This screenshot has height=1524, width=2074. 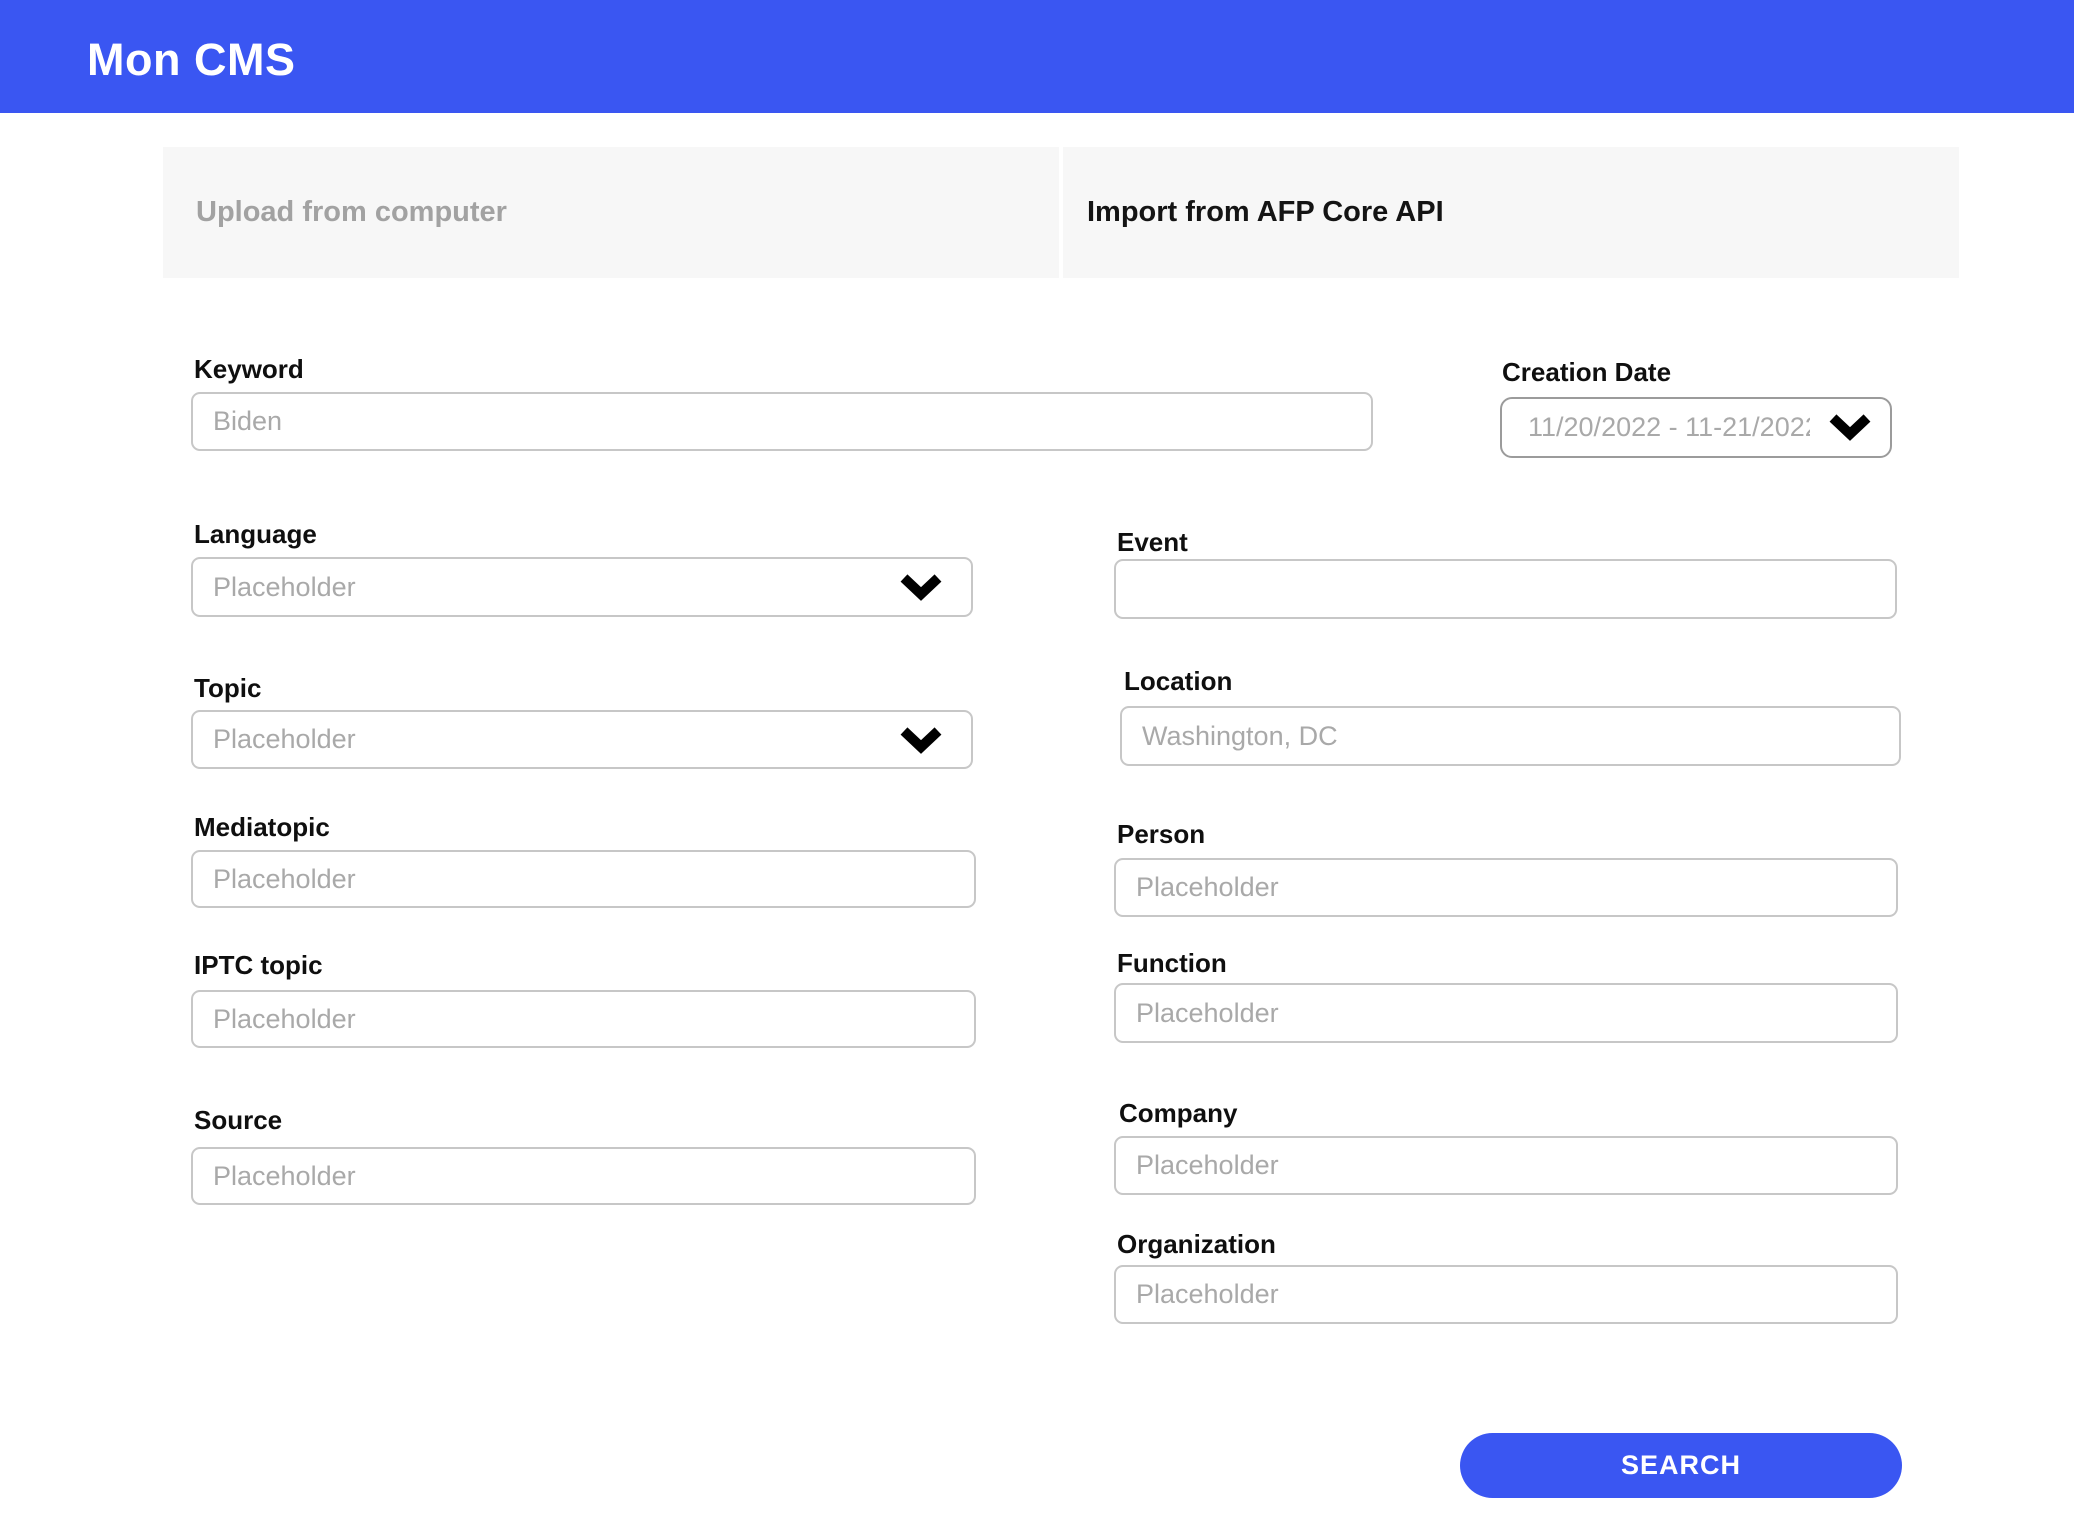 I want to click on event-input, so click(x=1505, y=589).